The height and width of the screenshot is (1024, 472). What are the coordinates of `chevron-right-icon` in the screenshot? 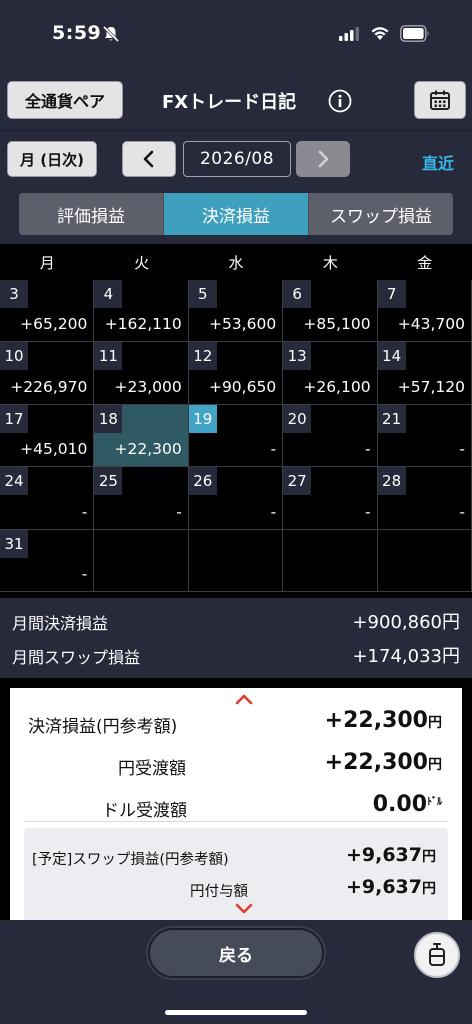 It's located at (323, 159).